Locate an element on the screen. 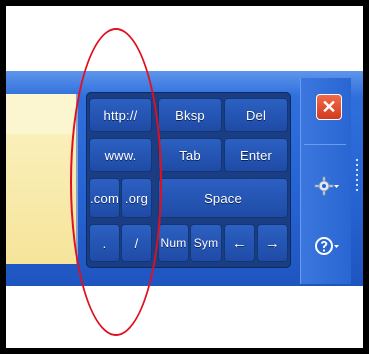 This screenshot has height=354, width=369. settings-button is located at coordinates (327, 186).